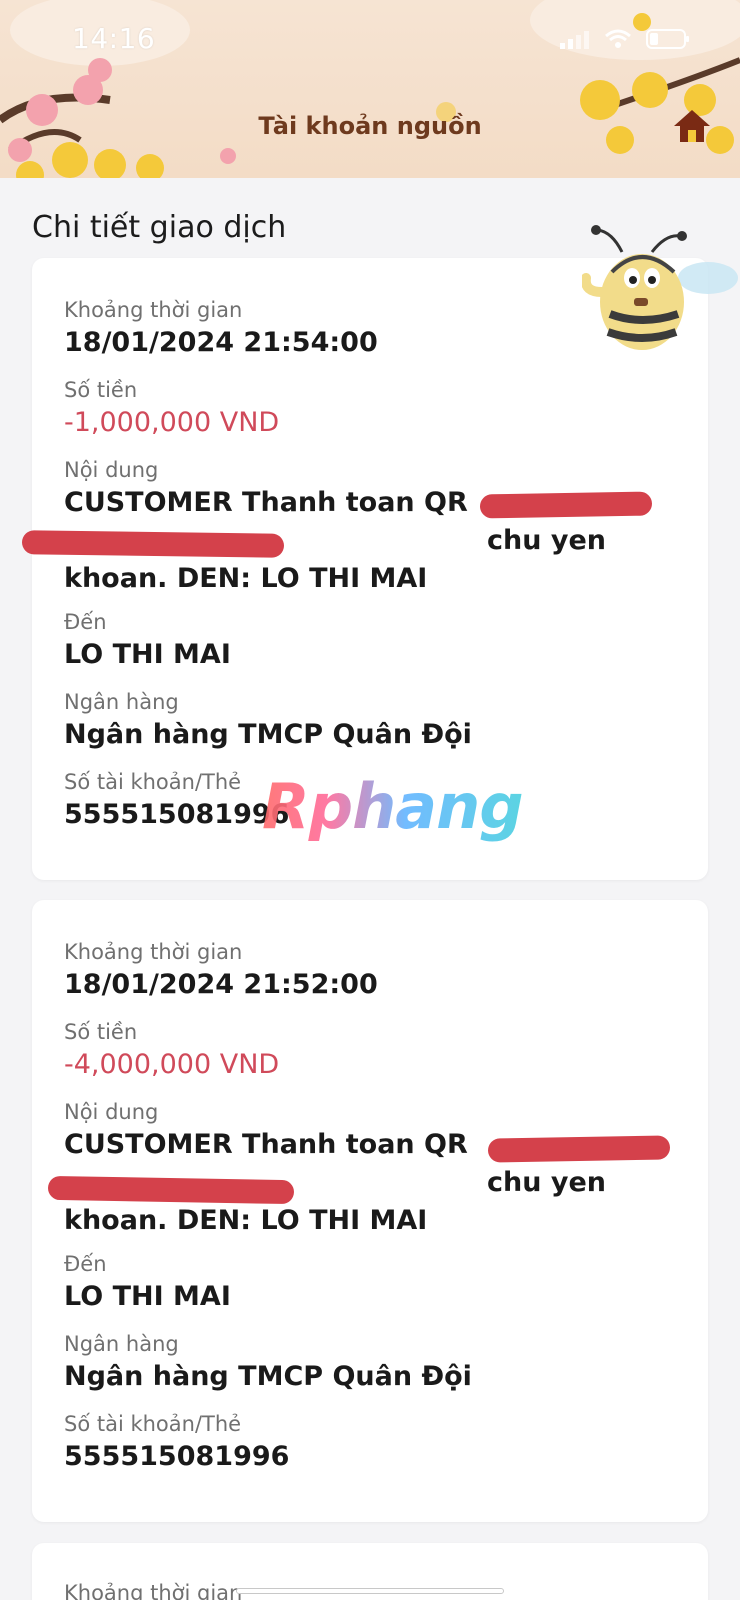  Describe the element at coordinates (177, 1456) in the screenshot. I see `account-value: 555515081996` at that location.